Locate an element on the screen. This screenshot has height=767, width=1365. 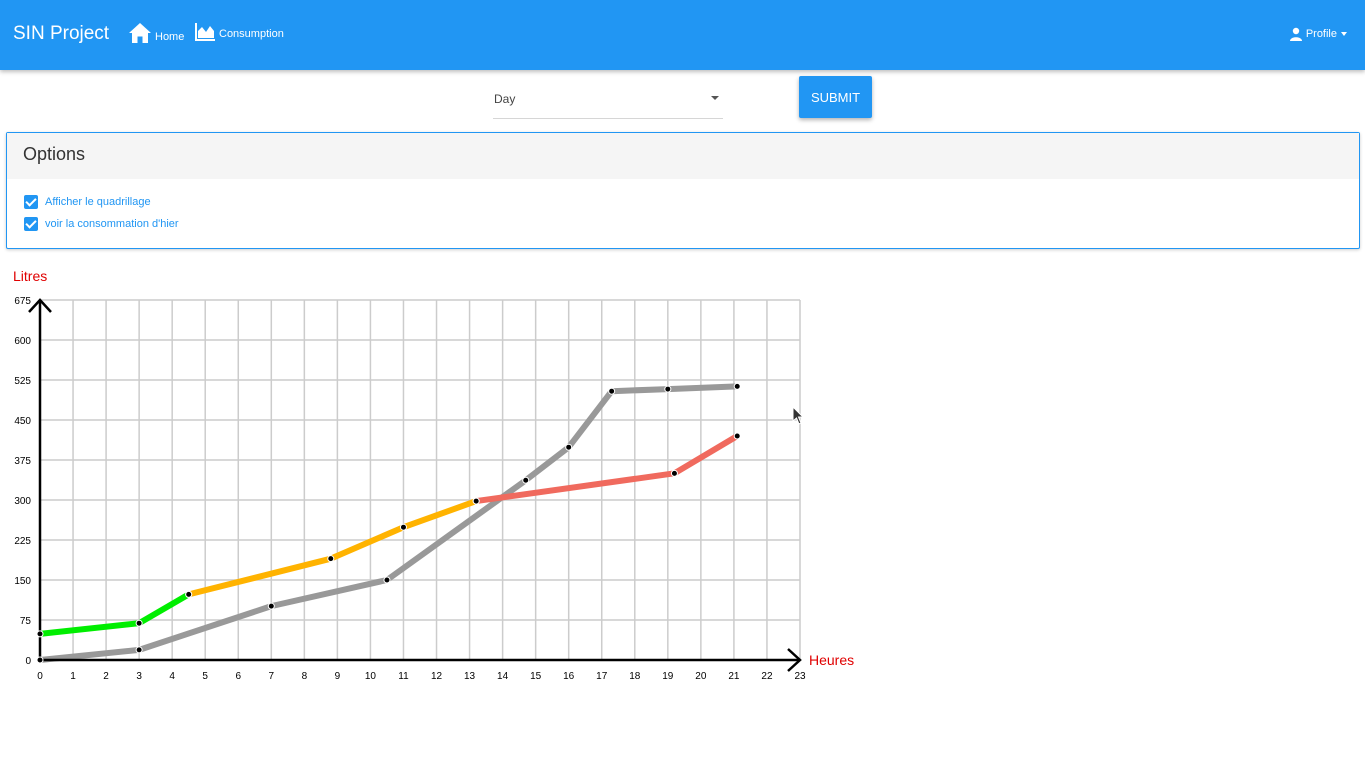
x-tick-label: 22 is located at coordinates (767, 676).